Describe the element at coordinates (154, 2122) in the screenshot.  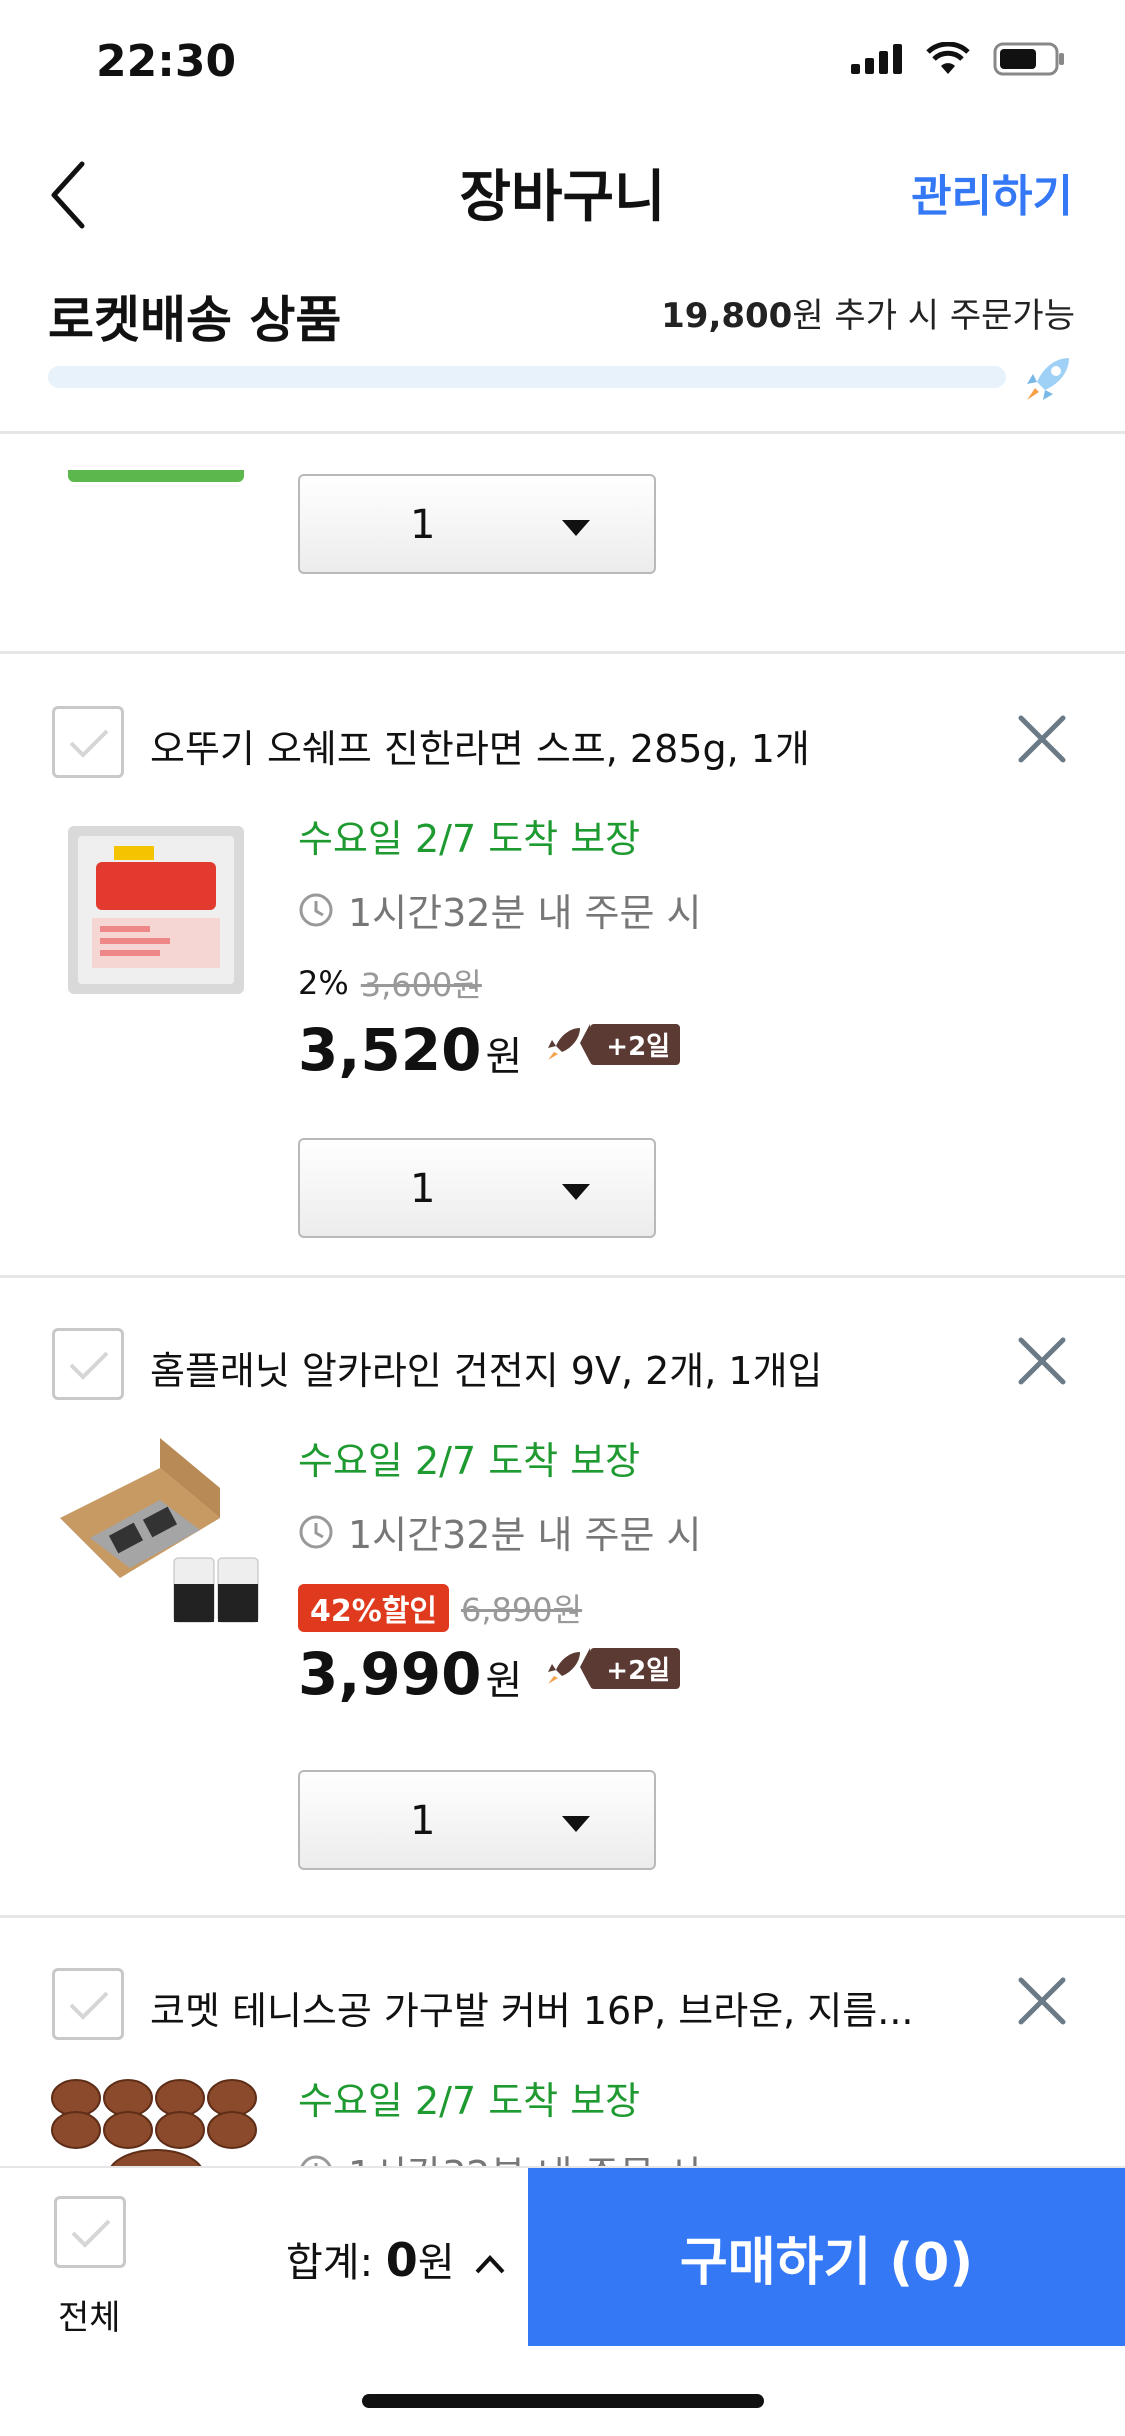
I see `furniture-cover-image` at that location.